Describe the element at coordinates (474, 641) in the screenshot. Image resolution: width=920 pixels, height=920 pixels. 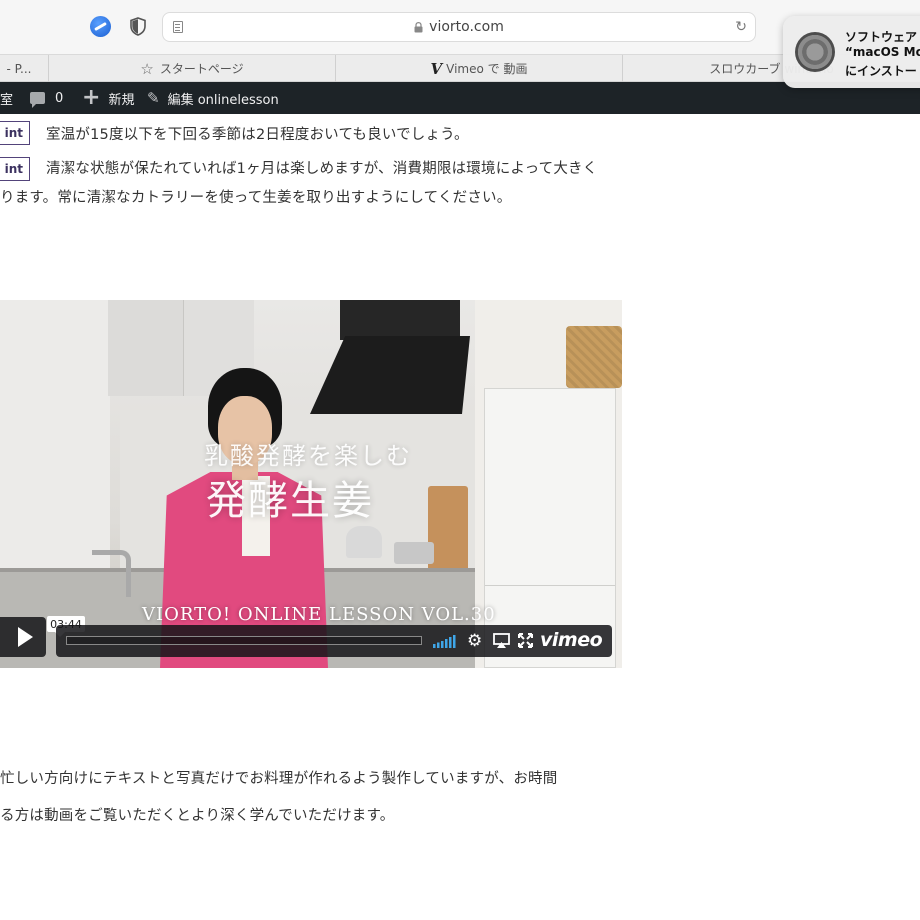
I see `settings-gear-icon: ⚙` at that location.